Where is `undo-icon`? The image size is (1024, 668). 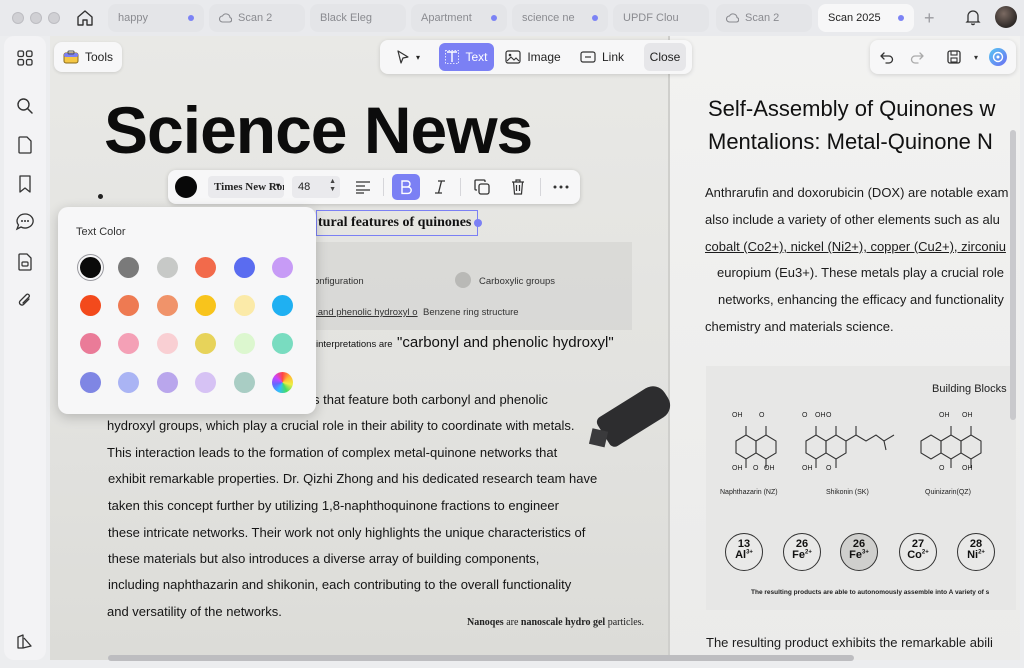
undo-icon is located at coordinates (887, 57).